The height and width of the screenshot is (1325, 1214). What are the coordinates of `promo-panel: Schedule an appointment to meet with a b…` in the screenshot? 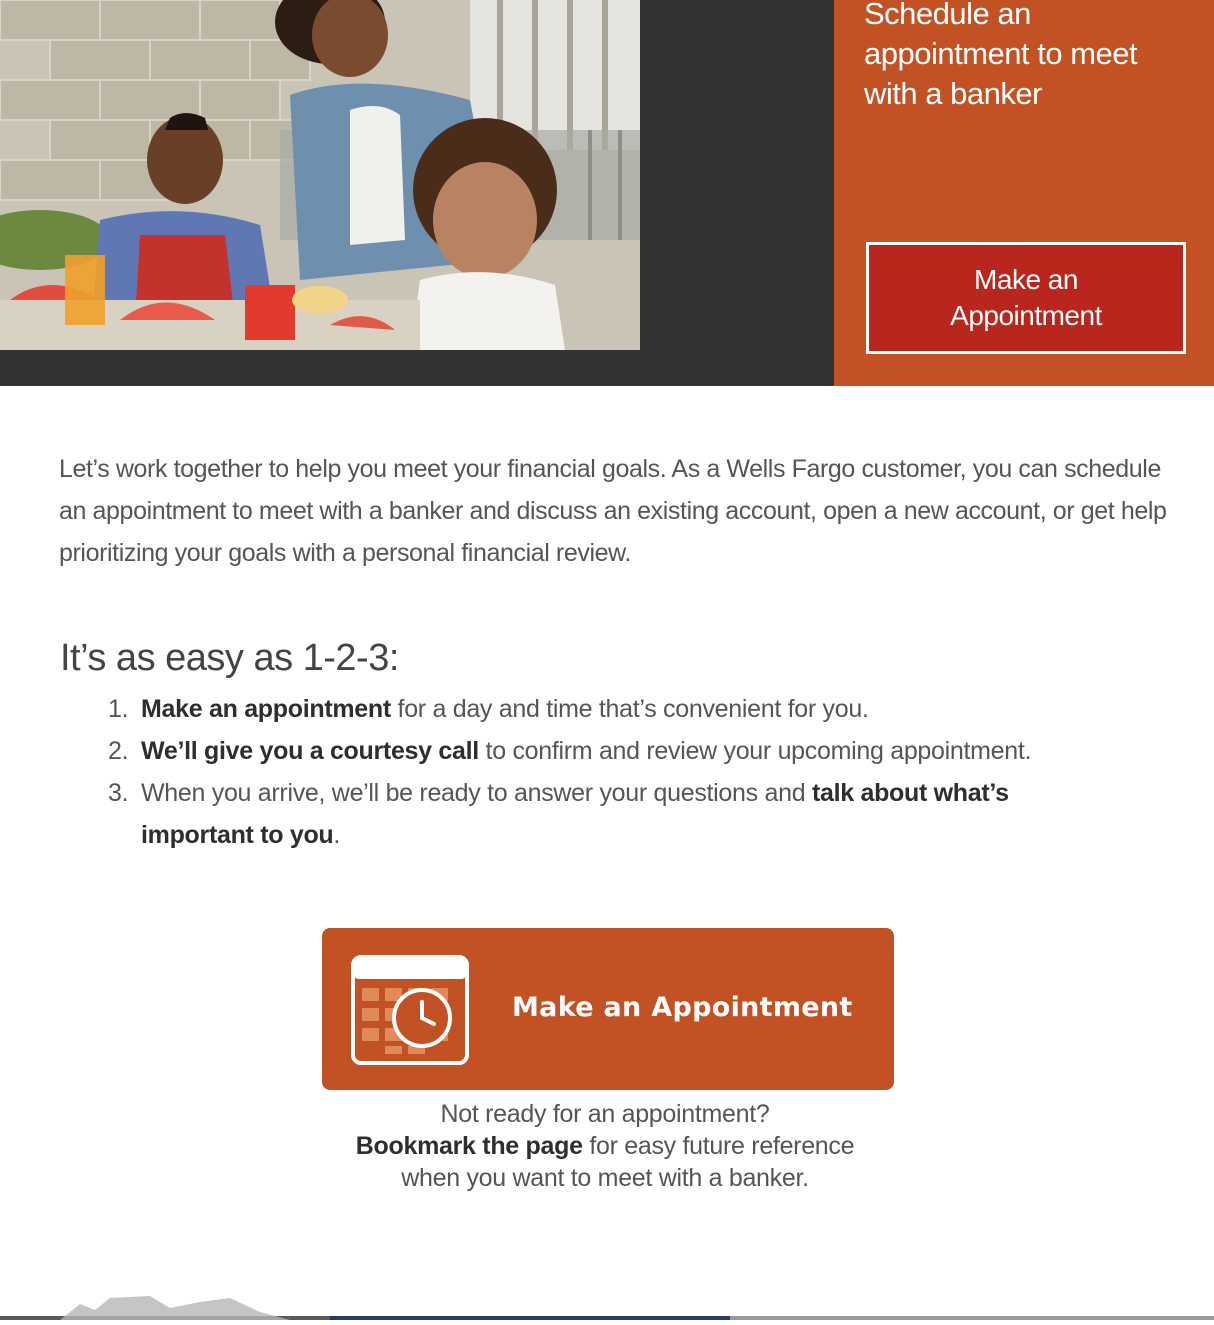 It's located at (1024, 193).